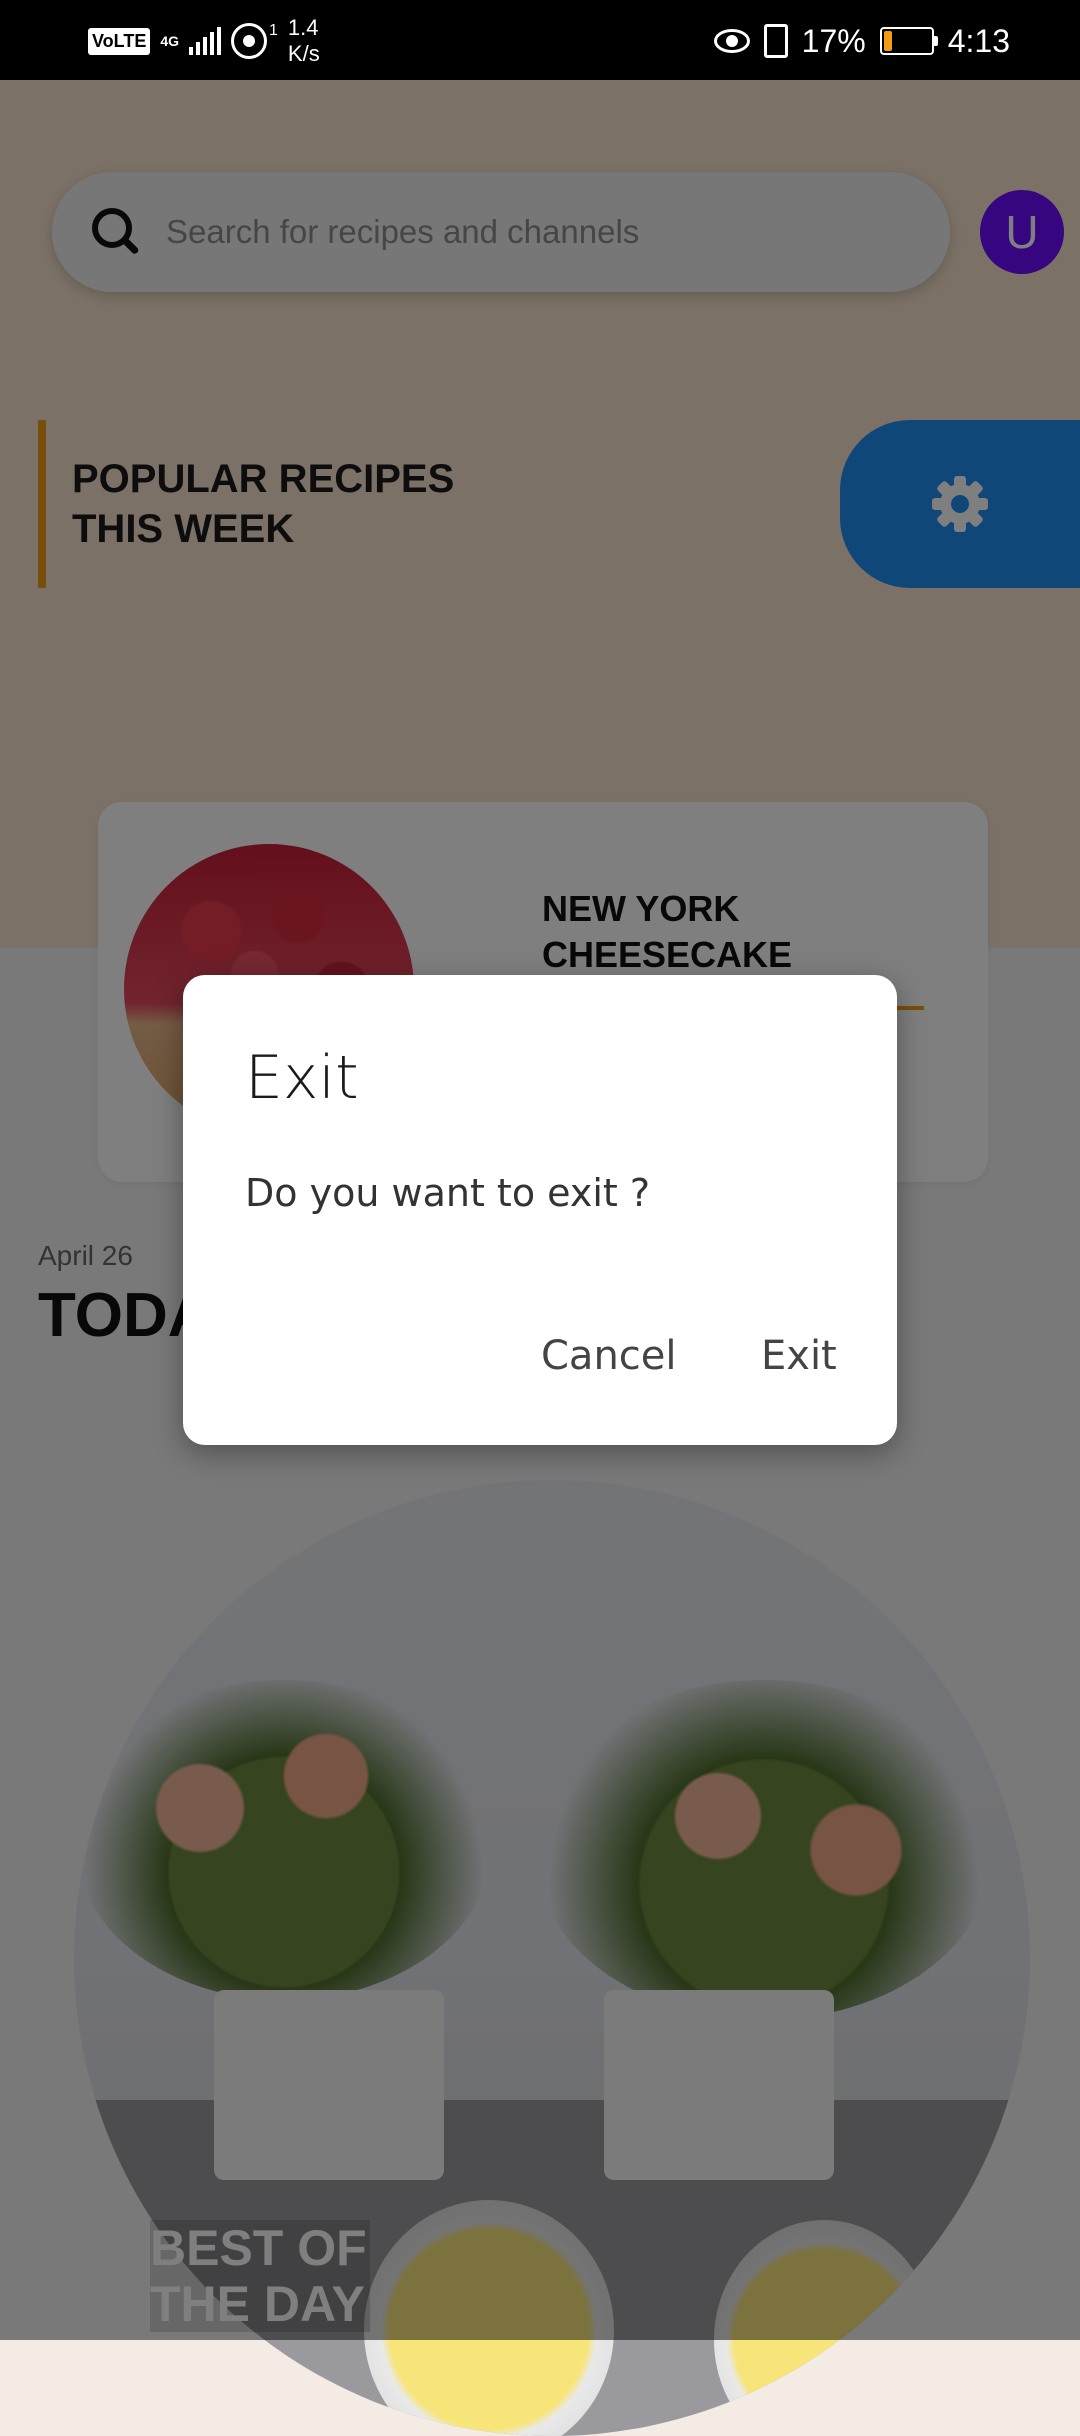 The image size is (1080, 2436). I want to click on status-bar: VoLTE 4G 1 1.4 K/s 17% 4:13, so click(540, 40).